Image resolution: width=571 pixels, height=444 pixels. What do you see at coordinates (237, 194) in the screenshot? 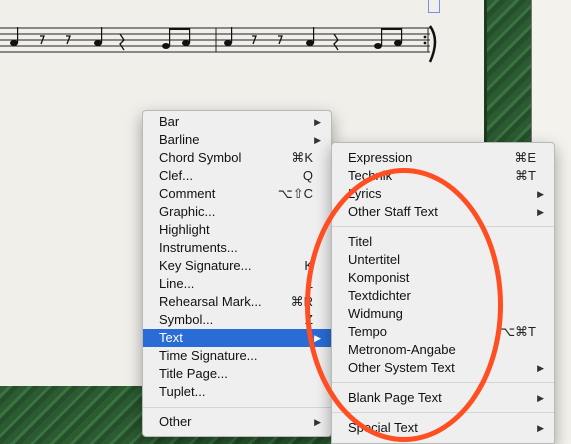
I see `menu-item-comment: Comment ⌥⇧C` at bounding box center [237, 194].